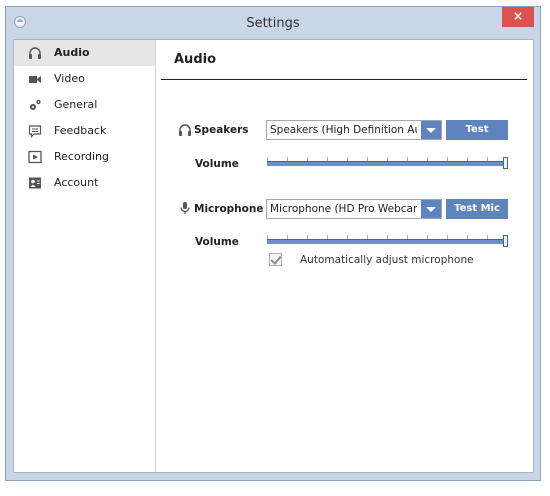 The width and height of the screenshot is (550, 496). Describe the element at coordinates (195, 59) in the screenshot. I see `page-title: Audio` at that location.